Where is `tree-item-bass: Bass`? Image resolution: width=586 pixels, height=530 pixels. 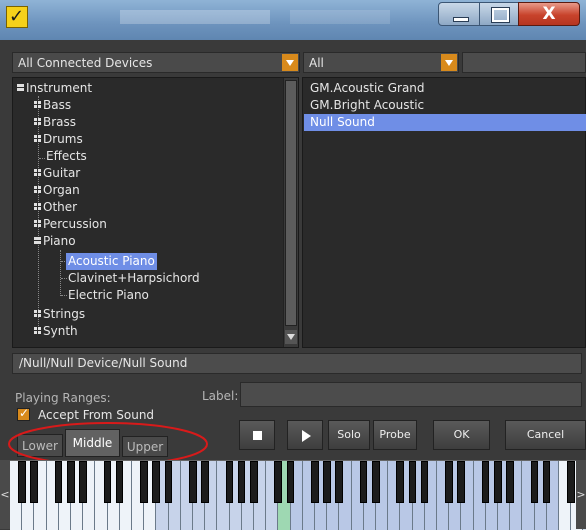
tree-item-bass: Bass is located at coordinates (52, 105).